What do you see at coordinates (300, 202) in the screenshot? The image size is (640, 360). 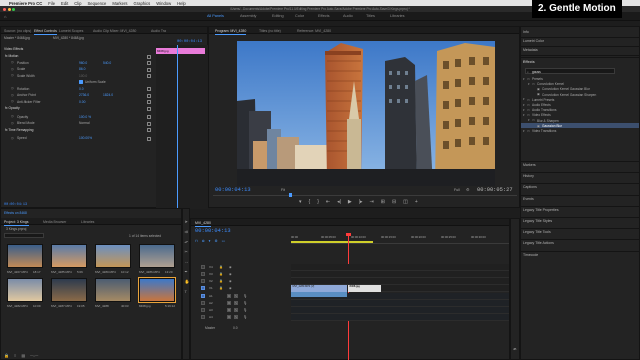 I see `mark-in-icon: ▾` at bounding box center [300, 202].